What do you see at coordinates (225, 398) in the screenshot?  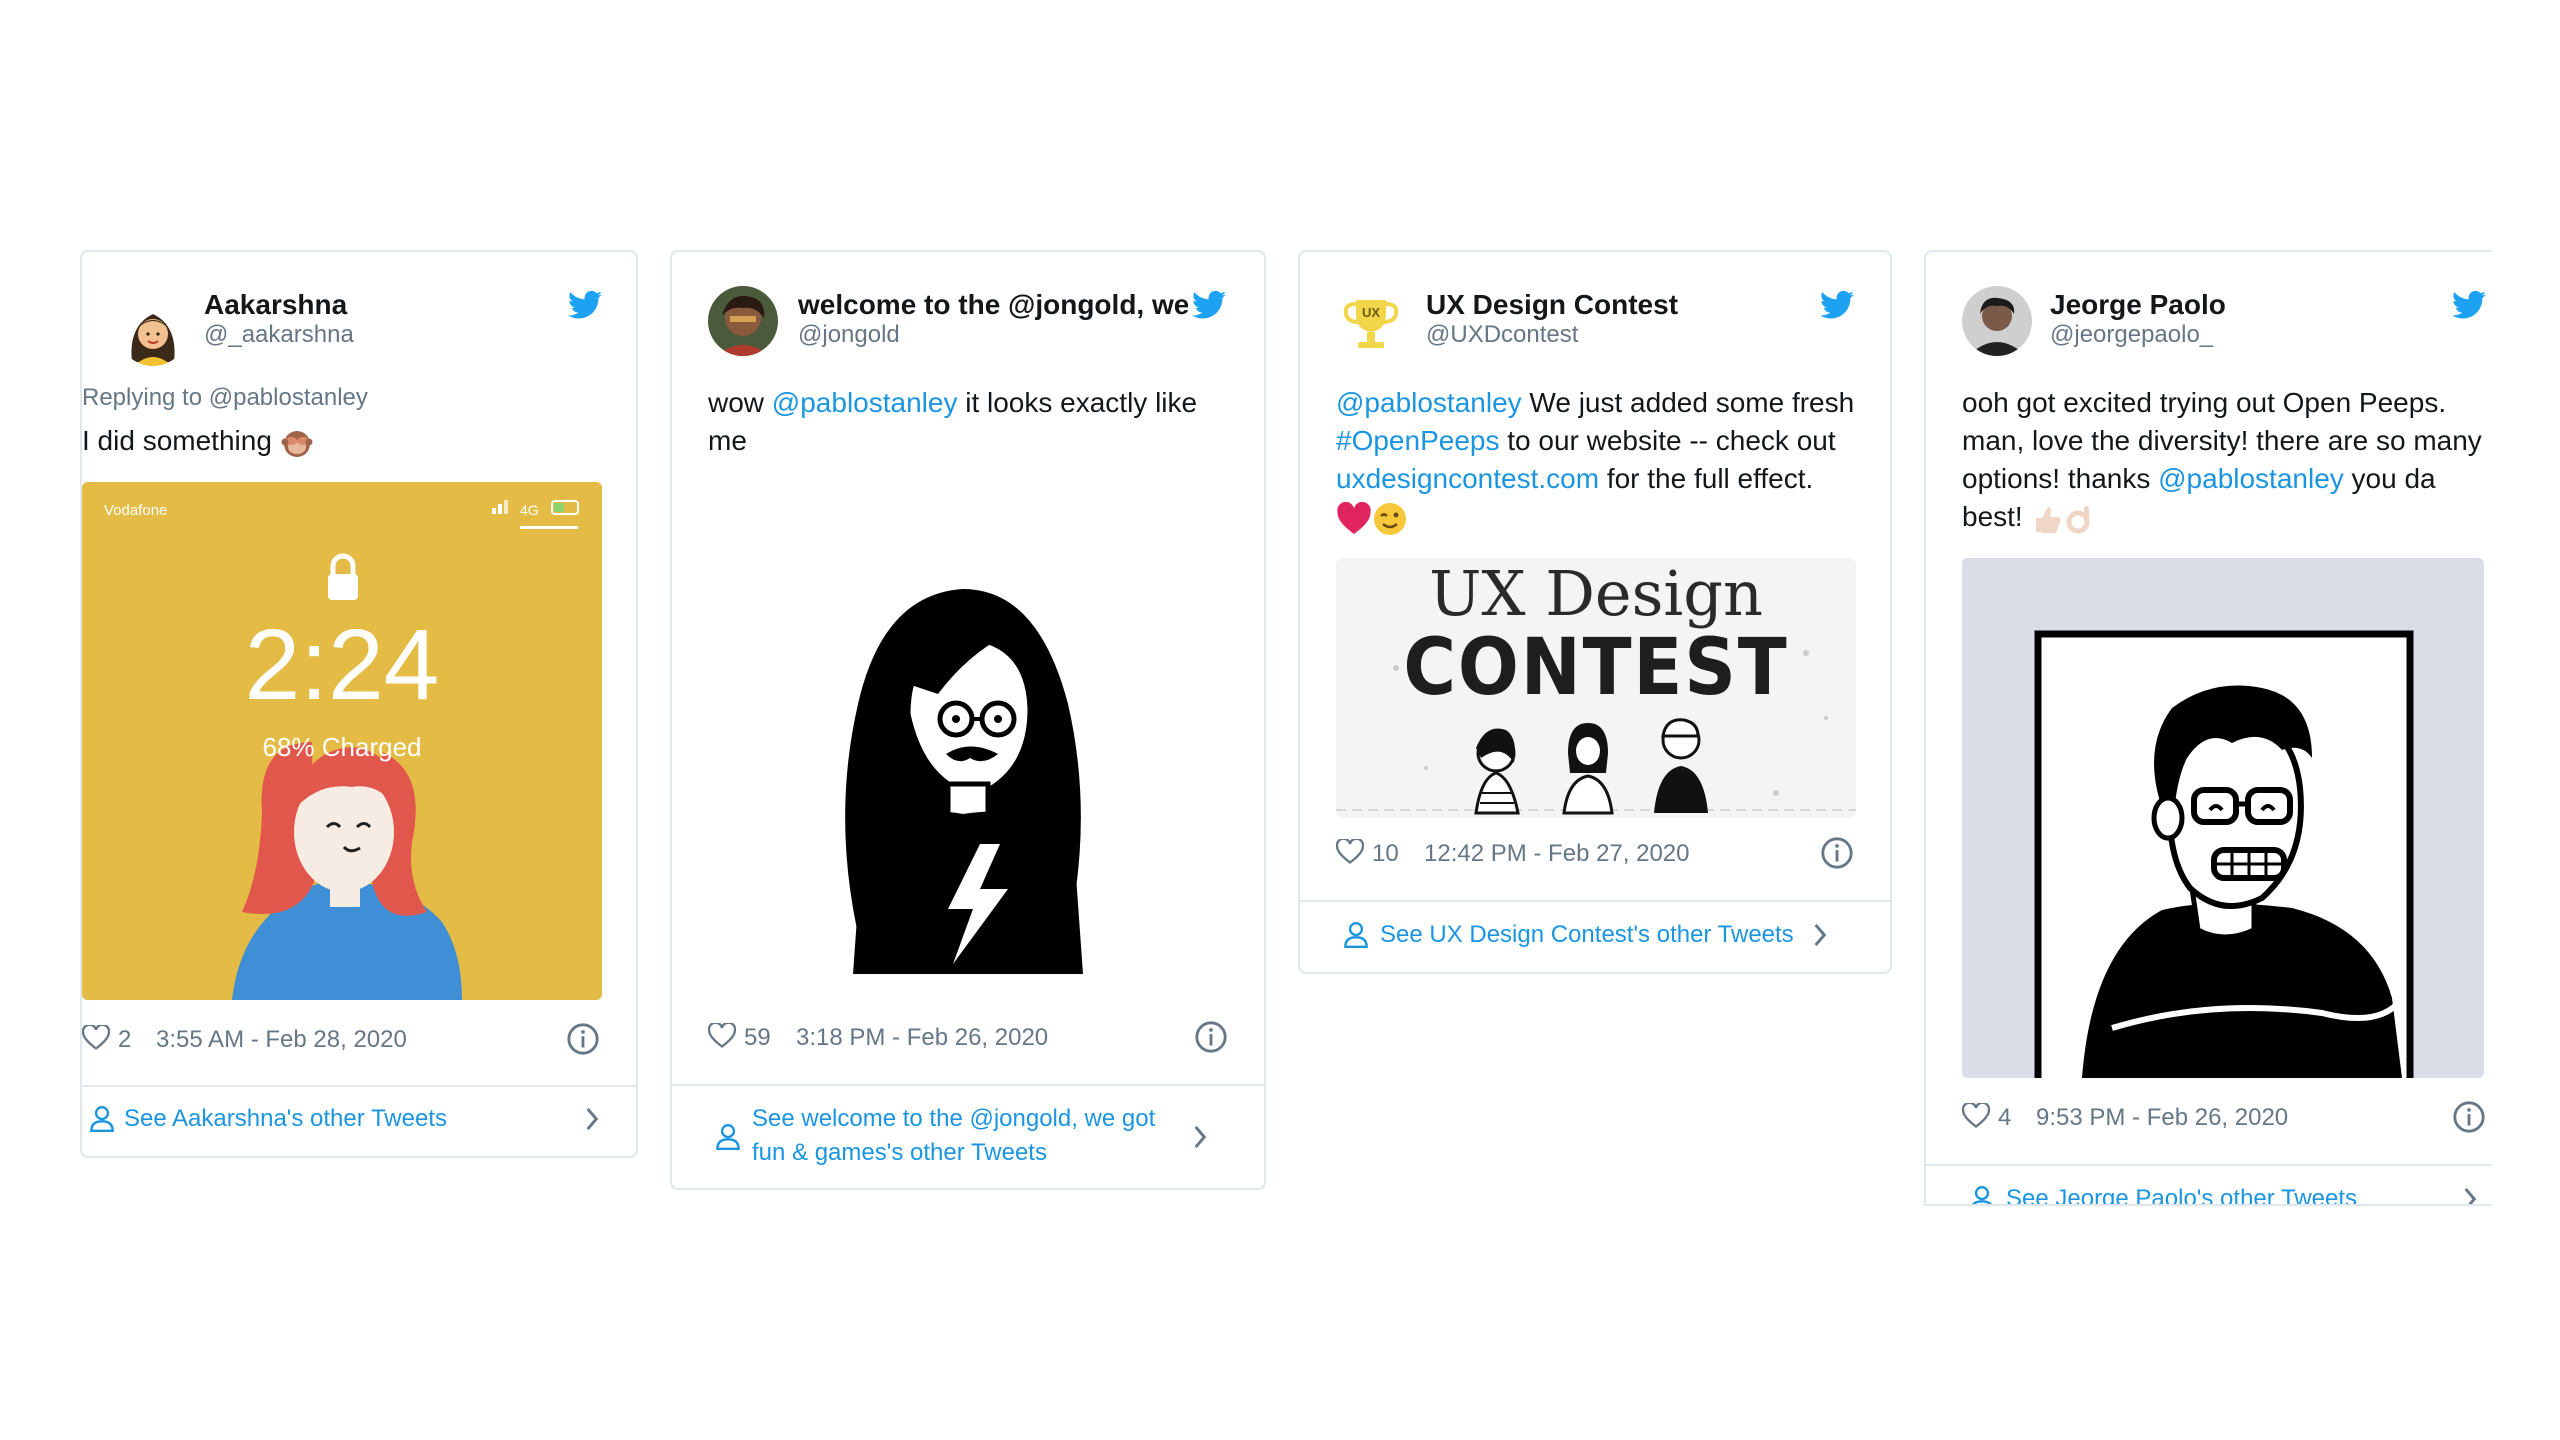 I see `replying-to: Replying to @pablostanley` at bounding box center [225, 398].